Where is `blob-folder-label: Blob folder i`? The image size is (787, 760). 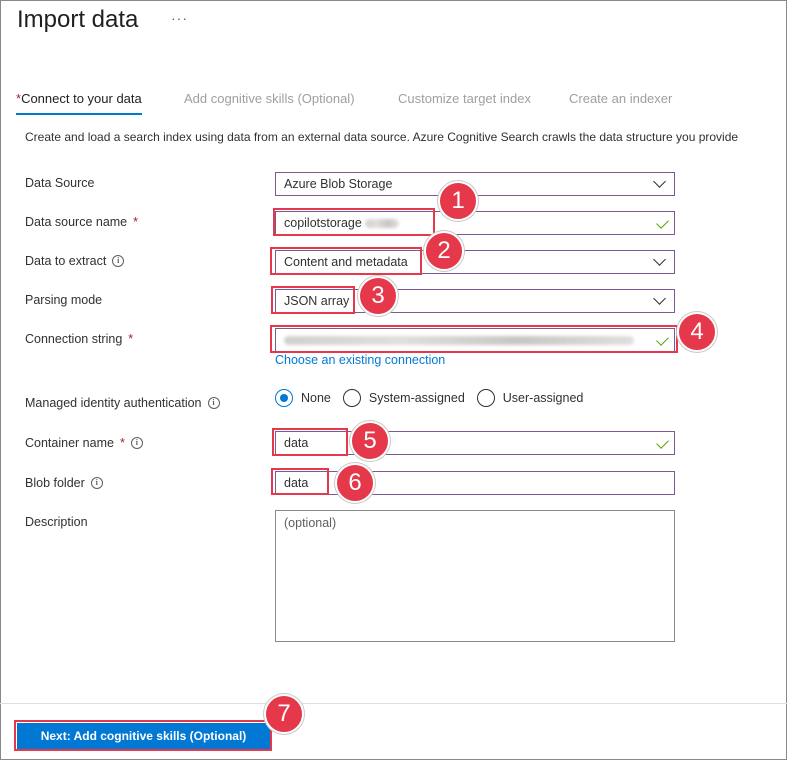 blob-folder-label: Blob folder i is located at coordinates (64, 483).